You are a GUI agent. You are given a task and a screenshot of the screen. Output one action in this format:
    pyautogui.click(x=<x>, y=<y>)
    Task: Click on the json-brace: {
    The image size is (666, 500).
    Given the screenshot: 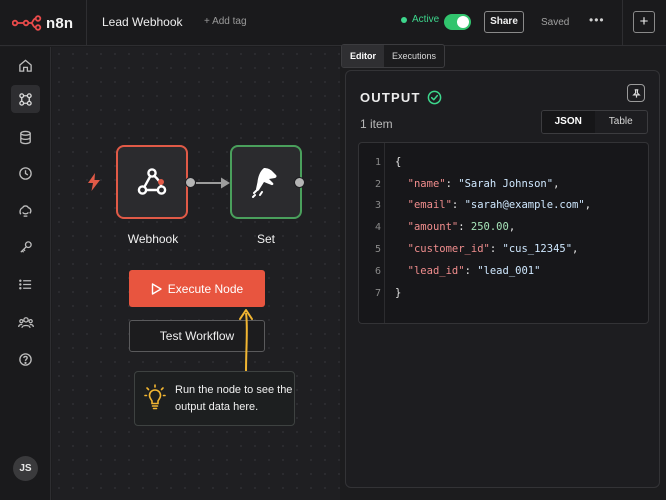 What is the action you would take?
    pyautogui.click(x=398, y=162)
    